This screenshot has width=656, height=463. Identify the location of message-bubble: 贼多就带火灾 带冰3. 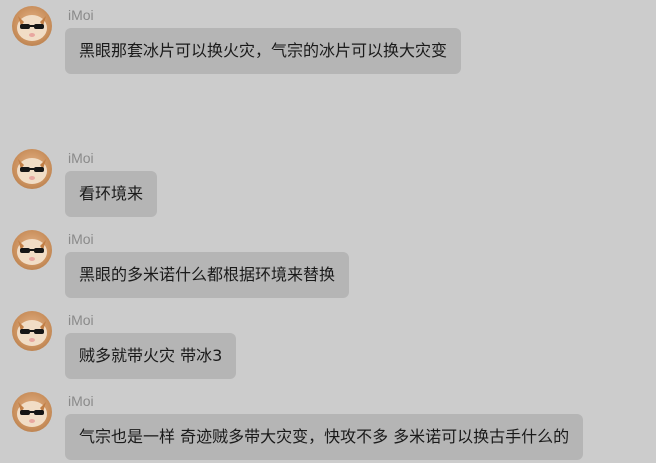
(151, 356).